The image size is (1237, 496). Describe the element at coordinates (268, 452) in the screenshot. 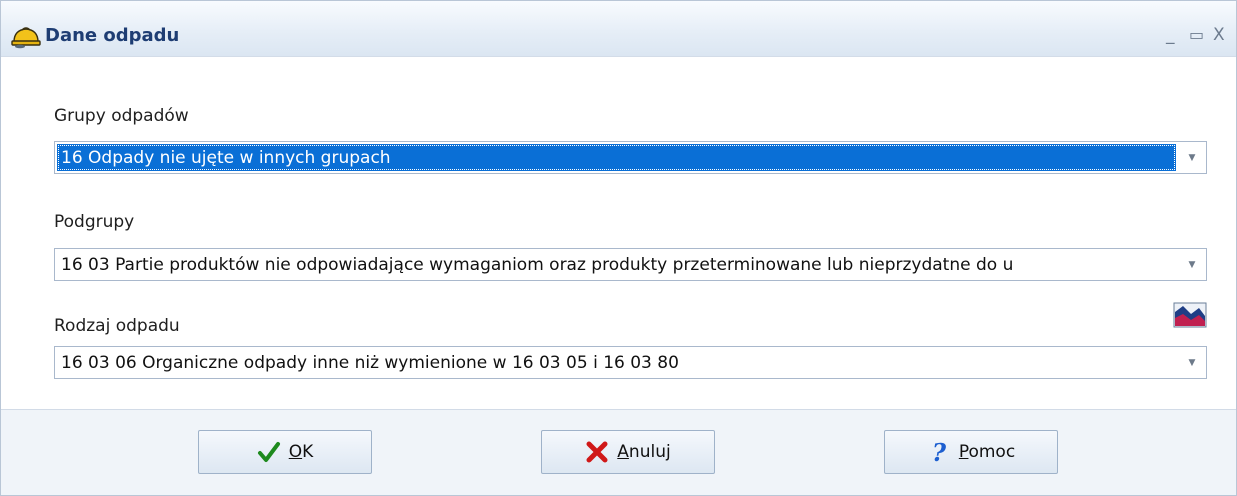

I see `checkmark-icon` at that location.